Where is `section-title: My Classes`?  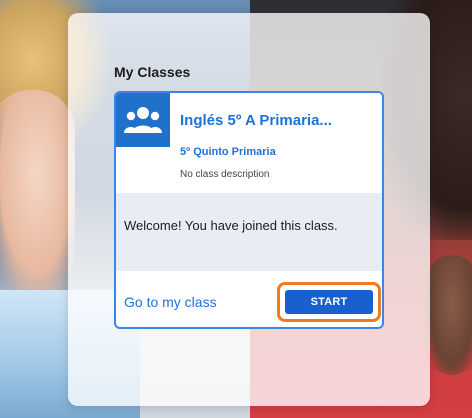 section-title: My Classes is located at coordinates (152, 72).